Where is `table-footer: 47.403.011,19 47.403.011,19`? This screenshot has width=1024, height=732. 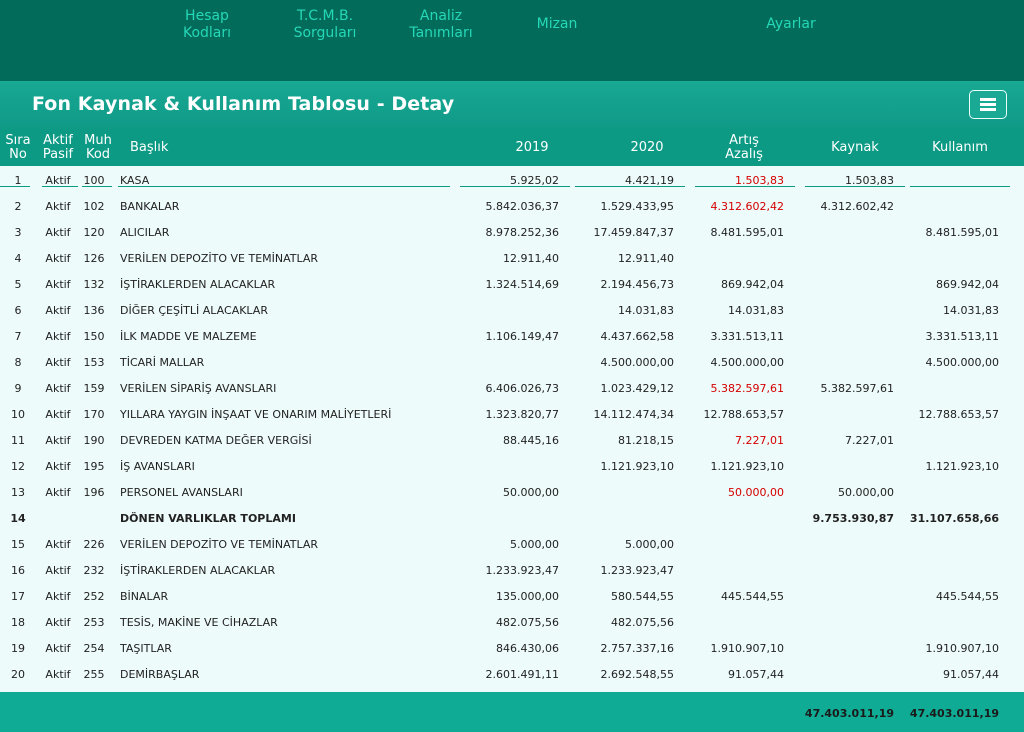 table-footer: 47.403.011,19 47.403.011,19 is located at coordinates (512, 712).